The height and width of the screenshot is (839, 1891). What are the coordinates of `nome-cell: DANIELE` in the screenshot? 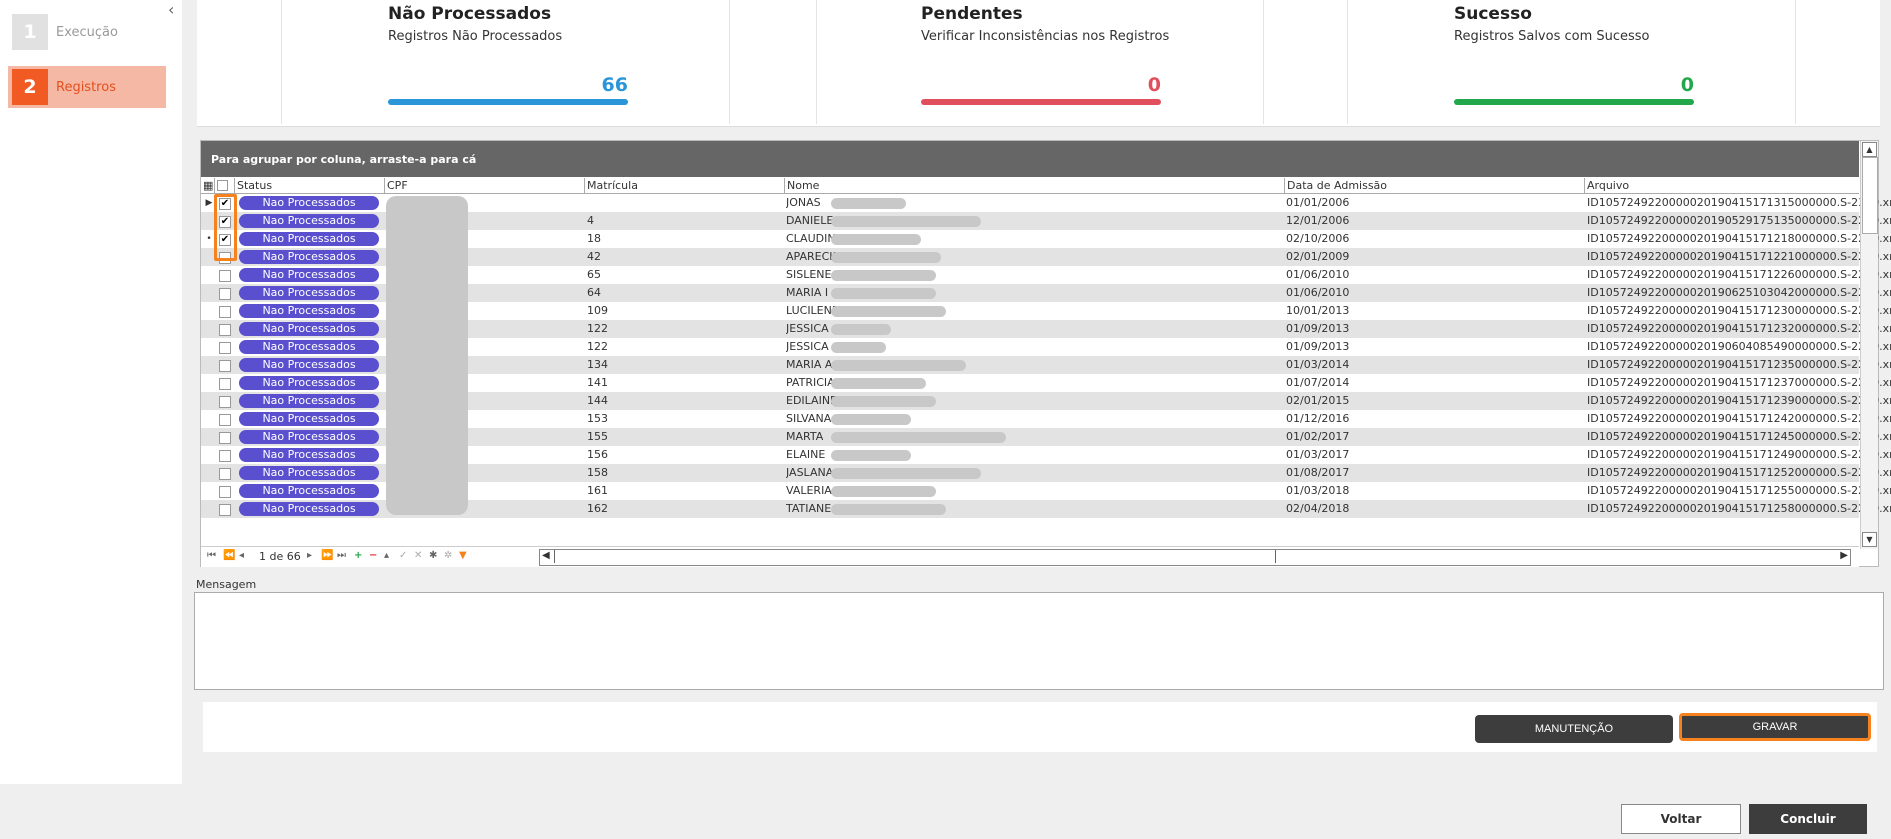 It's located at (810, 220).